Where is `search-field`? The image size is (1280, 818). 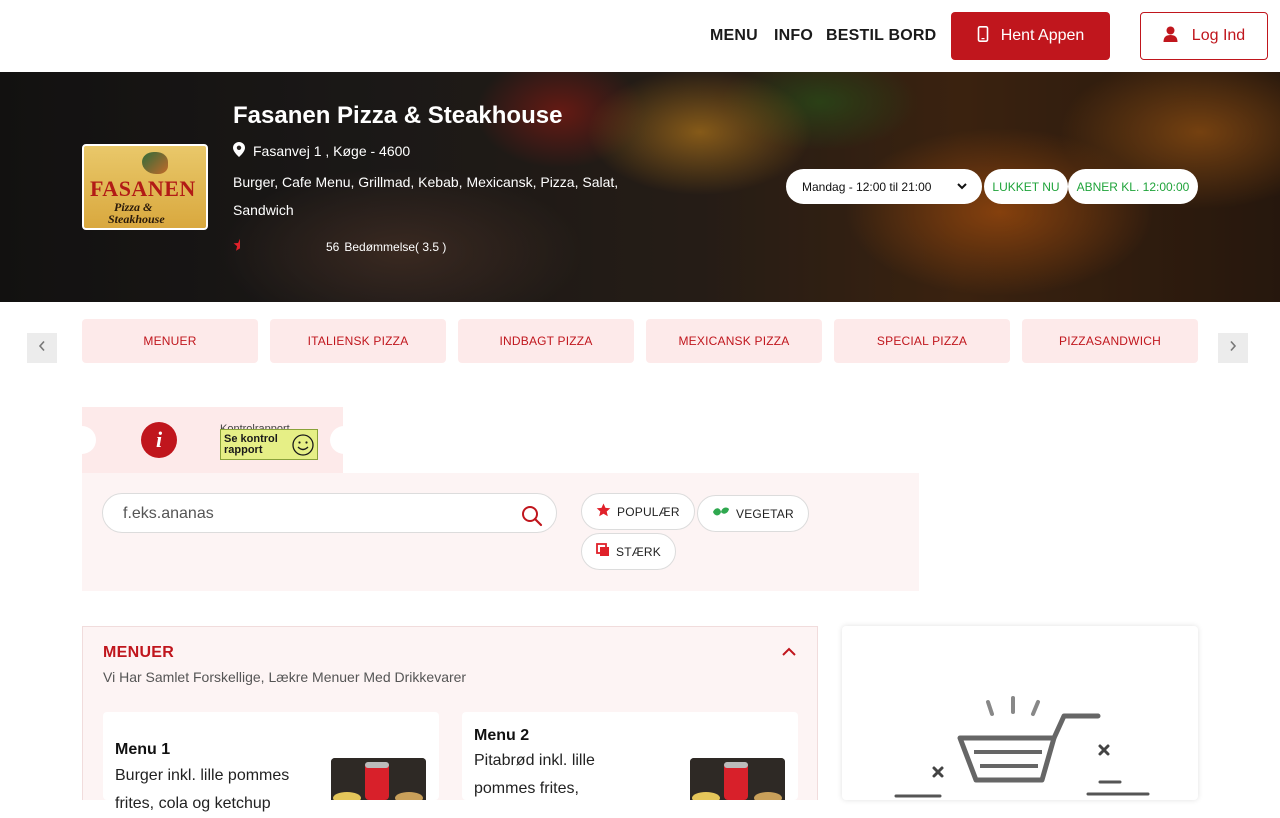 search-field is located at coordinates (329, 513).